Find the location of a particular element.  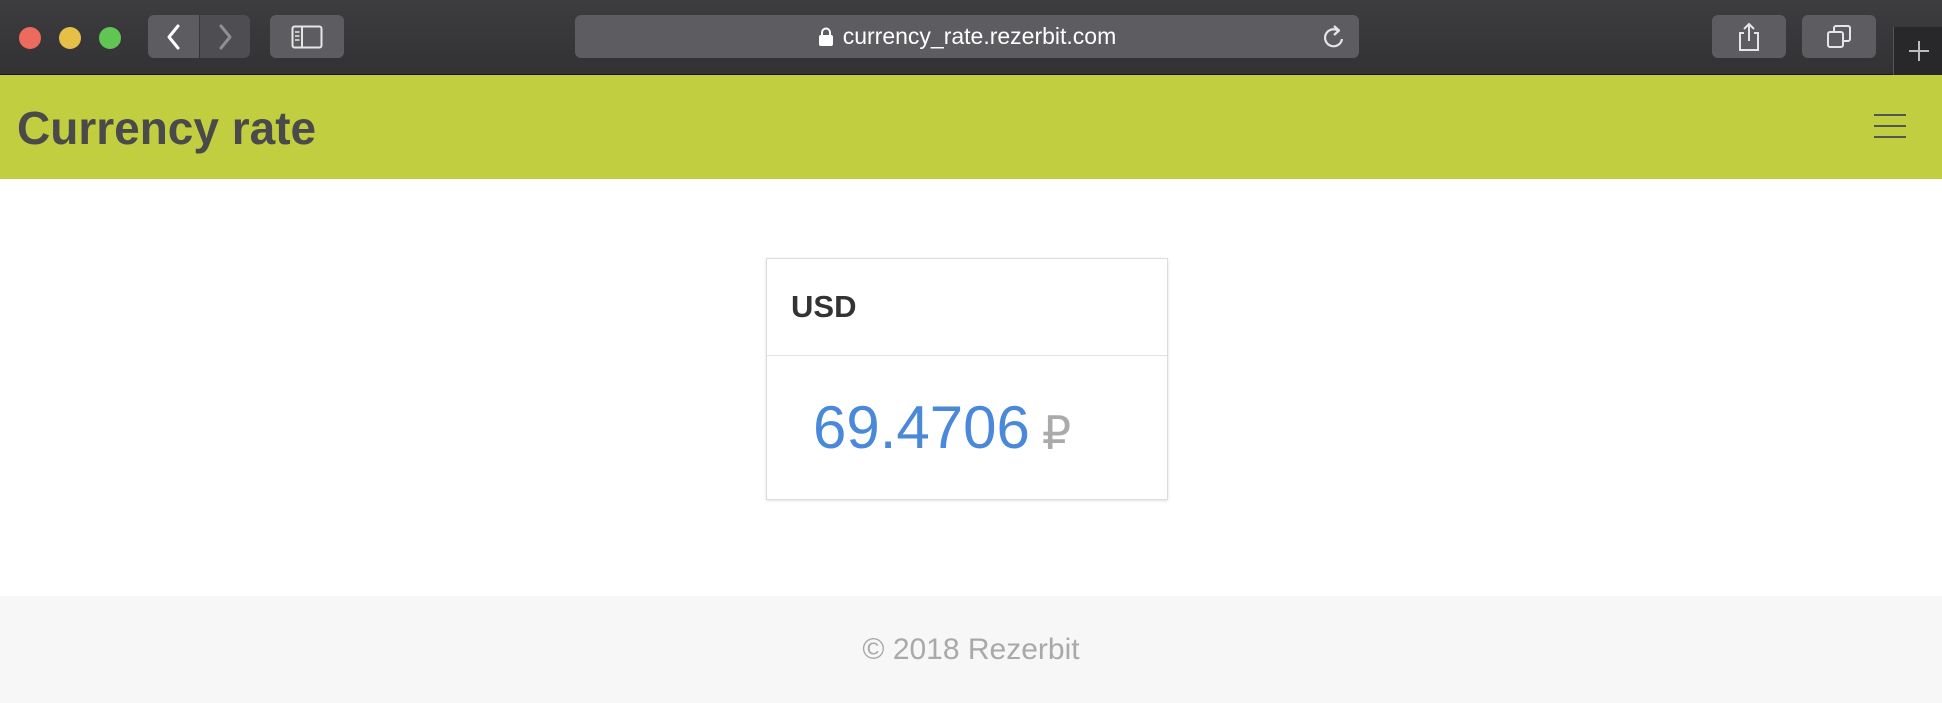

tabs-overview-icon is located at coordinates (1839, 36).